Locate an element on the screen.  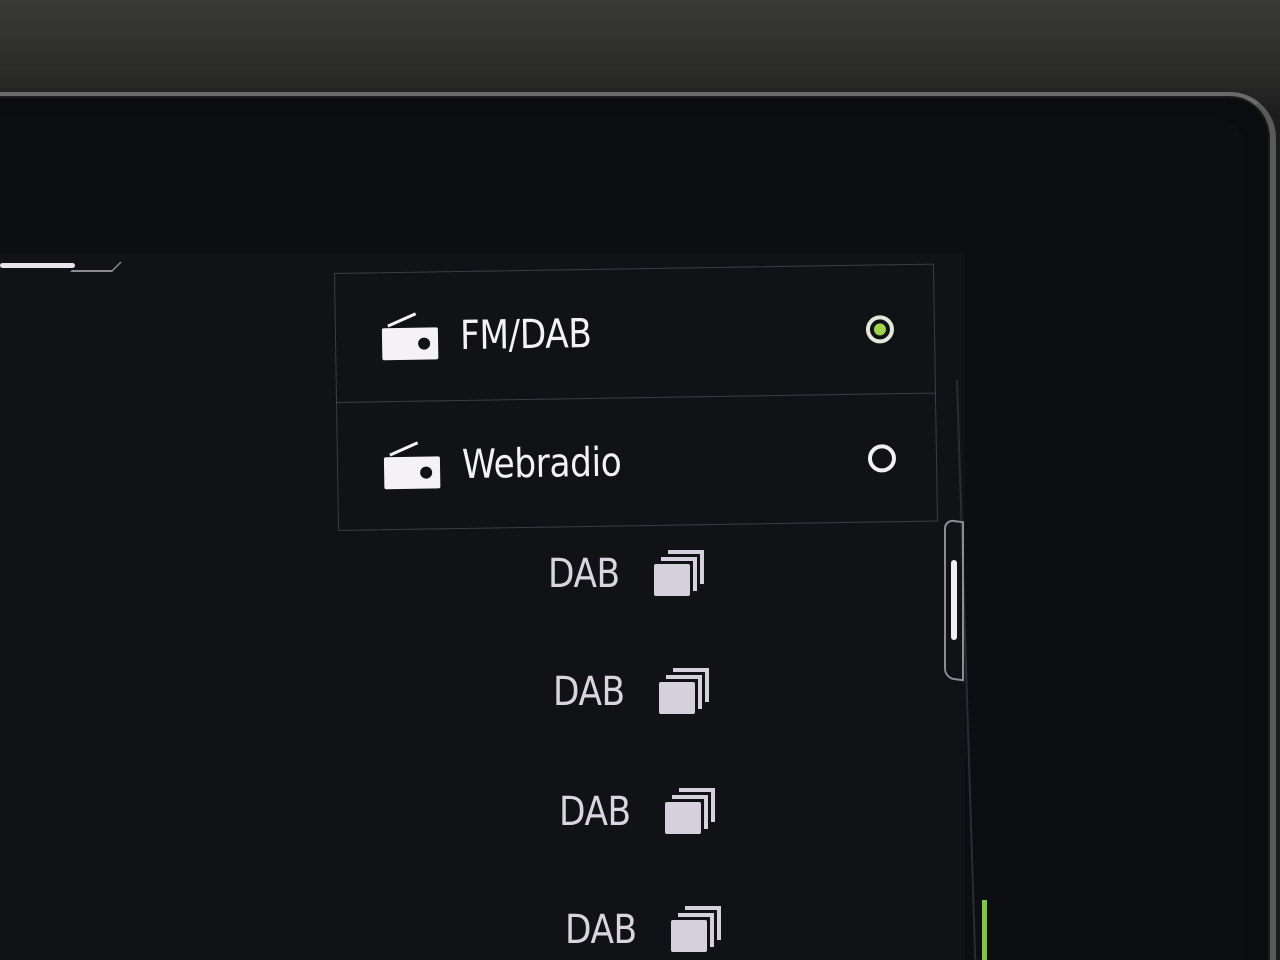
accent-edge is located at coordinates (984, 930).